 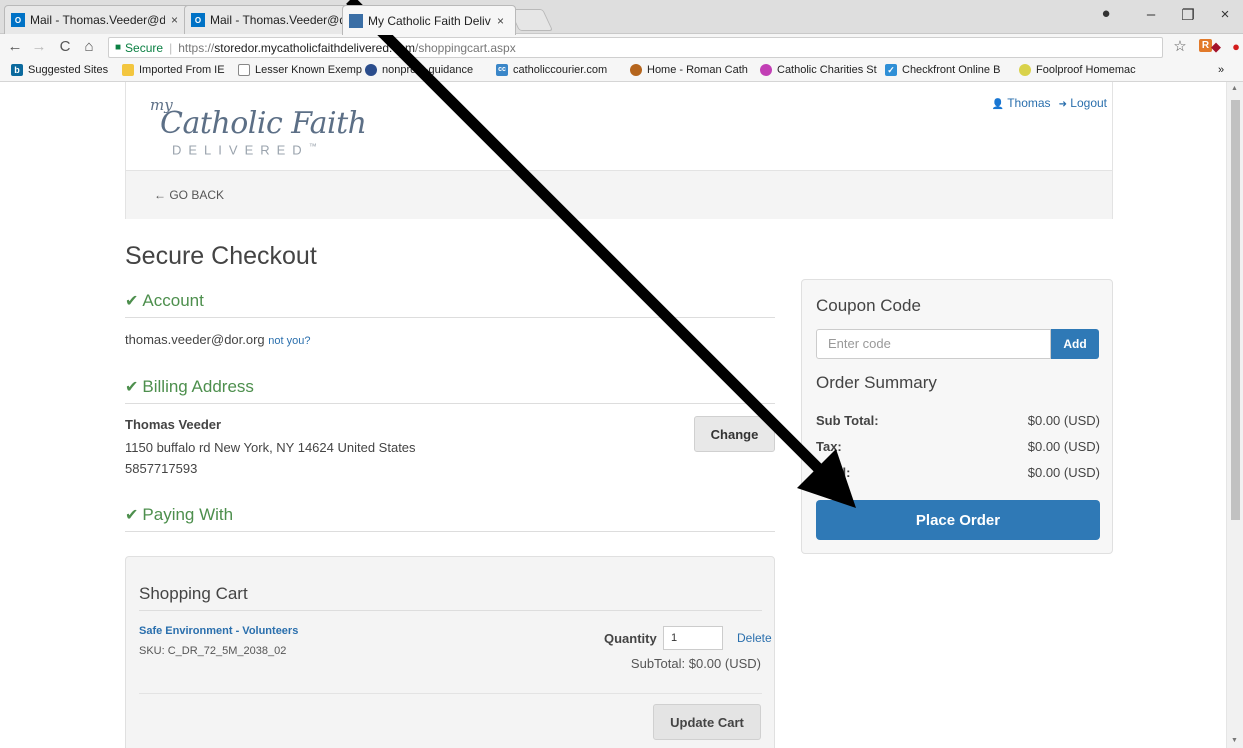 I want to click on bookmark-suggested-sites: b Suggested Sites, so click(x=59, y=70).